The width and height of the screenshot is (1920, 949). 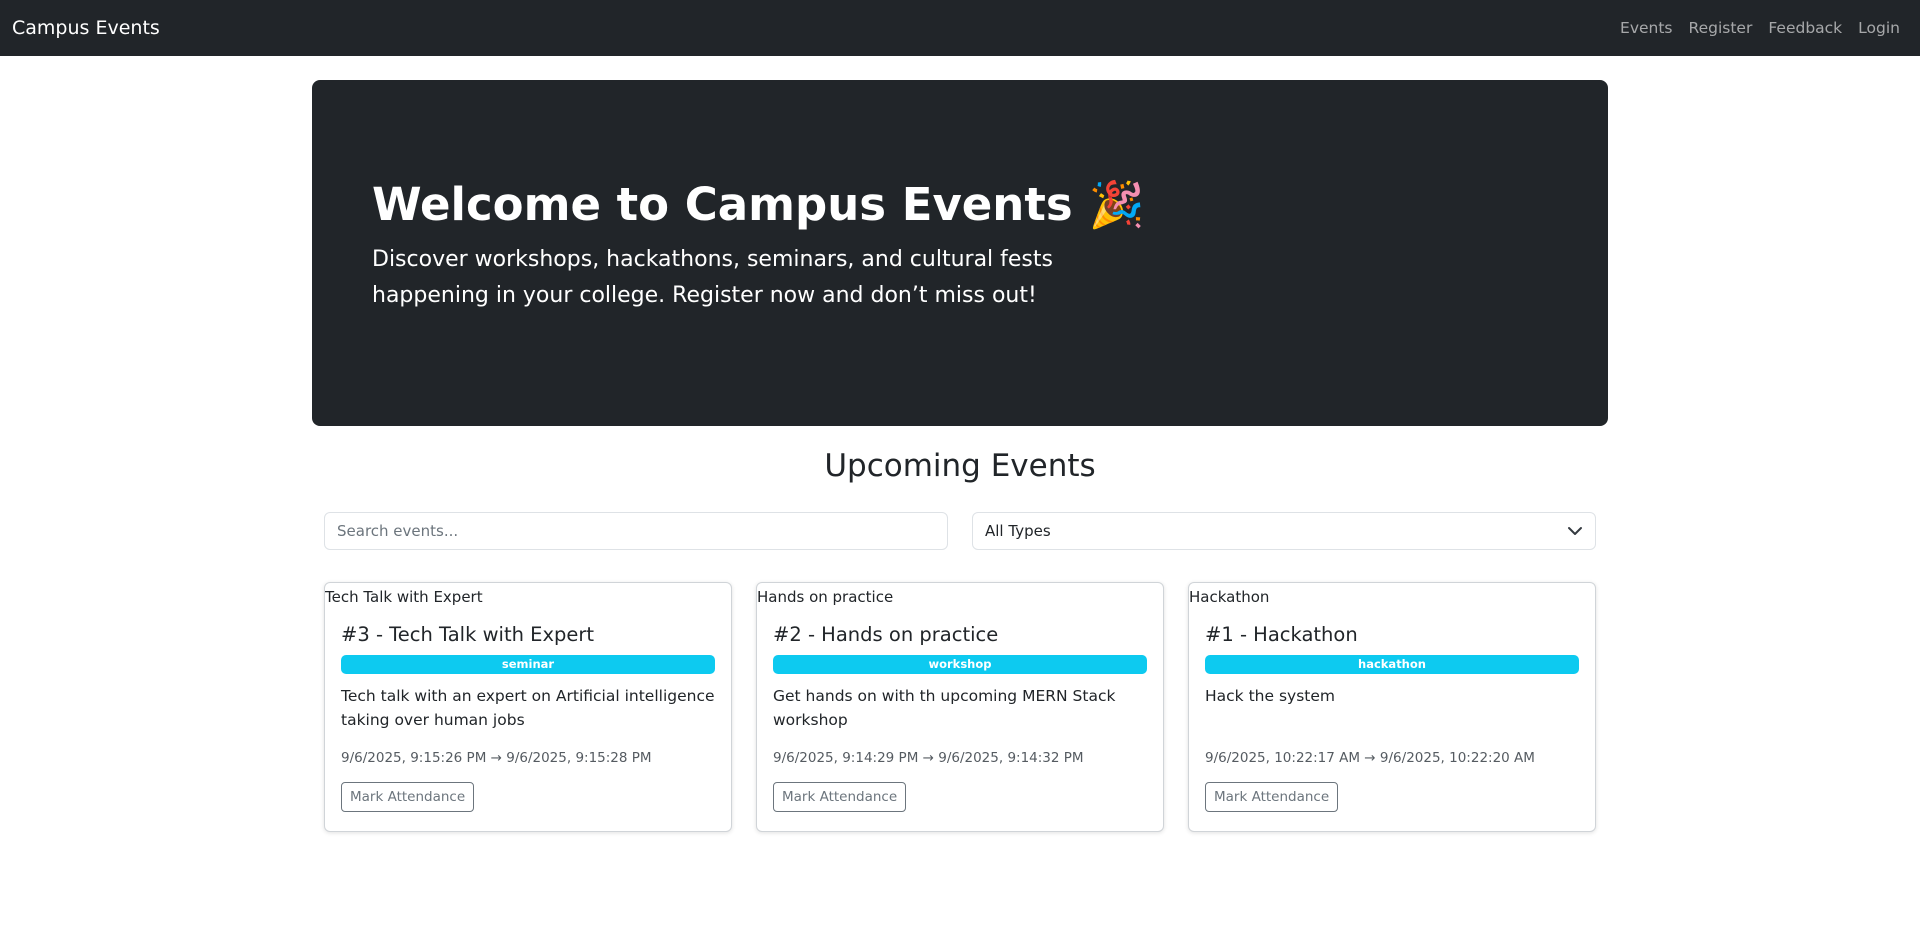 What do you see at coordinates (1879, 28) in the screenshot?
I see `nav-link-login: Login` at bounding box center [1879, 28].